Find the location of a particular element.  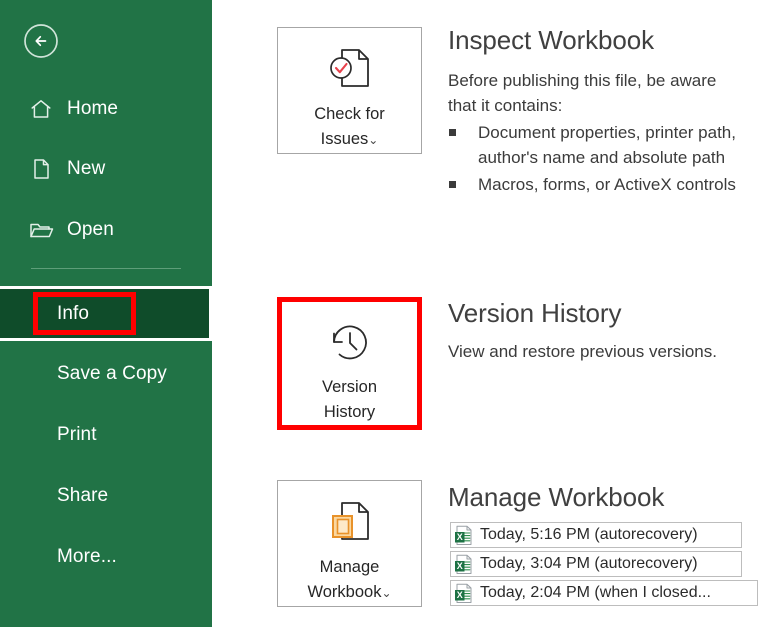

sidebar-divider is located at coordinates (106, 268).